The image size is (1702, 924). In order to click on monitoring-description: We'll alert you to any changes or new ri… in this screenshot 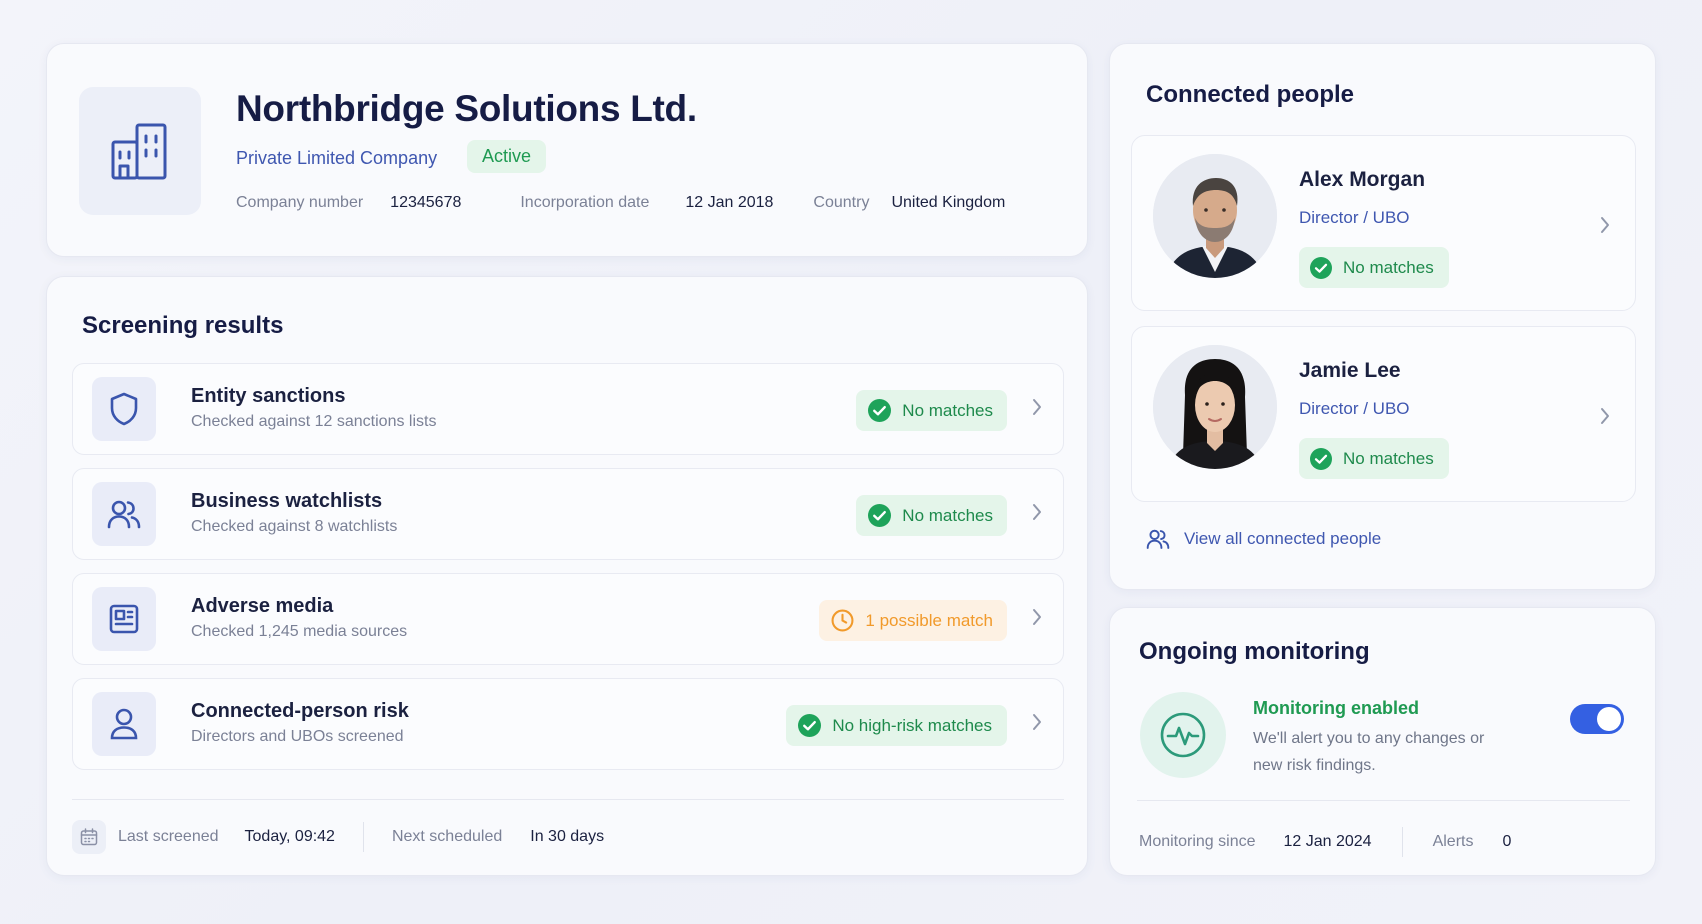, I will do `click(1369, 752)`.